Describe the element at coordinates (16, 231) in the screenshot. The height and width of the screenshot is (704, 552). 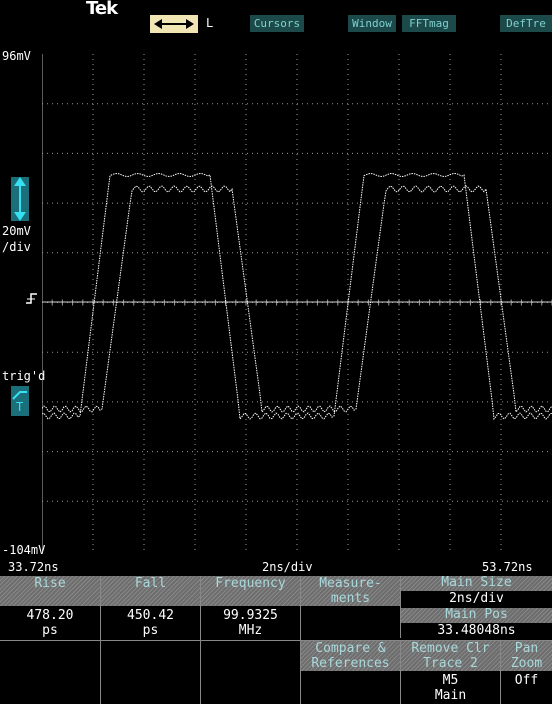
I see `volts-per-div-value: 20mV` at that location.